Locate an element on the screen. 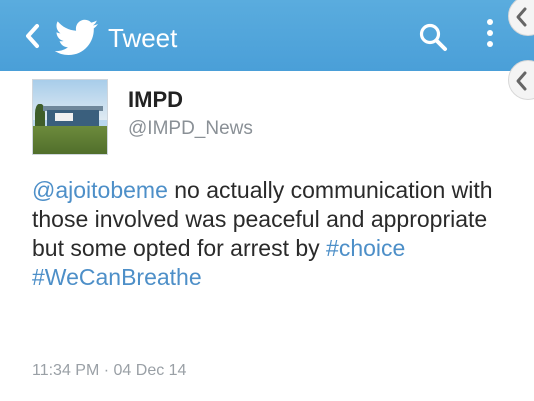 Image resolution: width=534 pixels, height=401 pixels. hashtag-link: #WeCanBreathe is located at coordinates (117, 277).